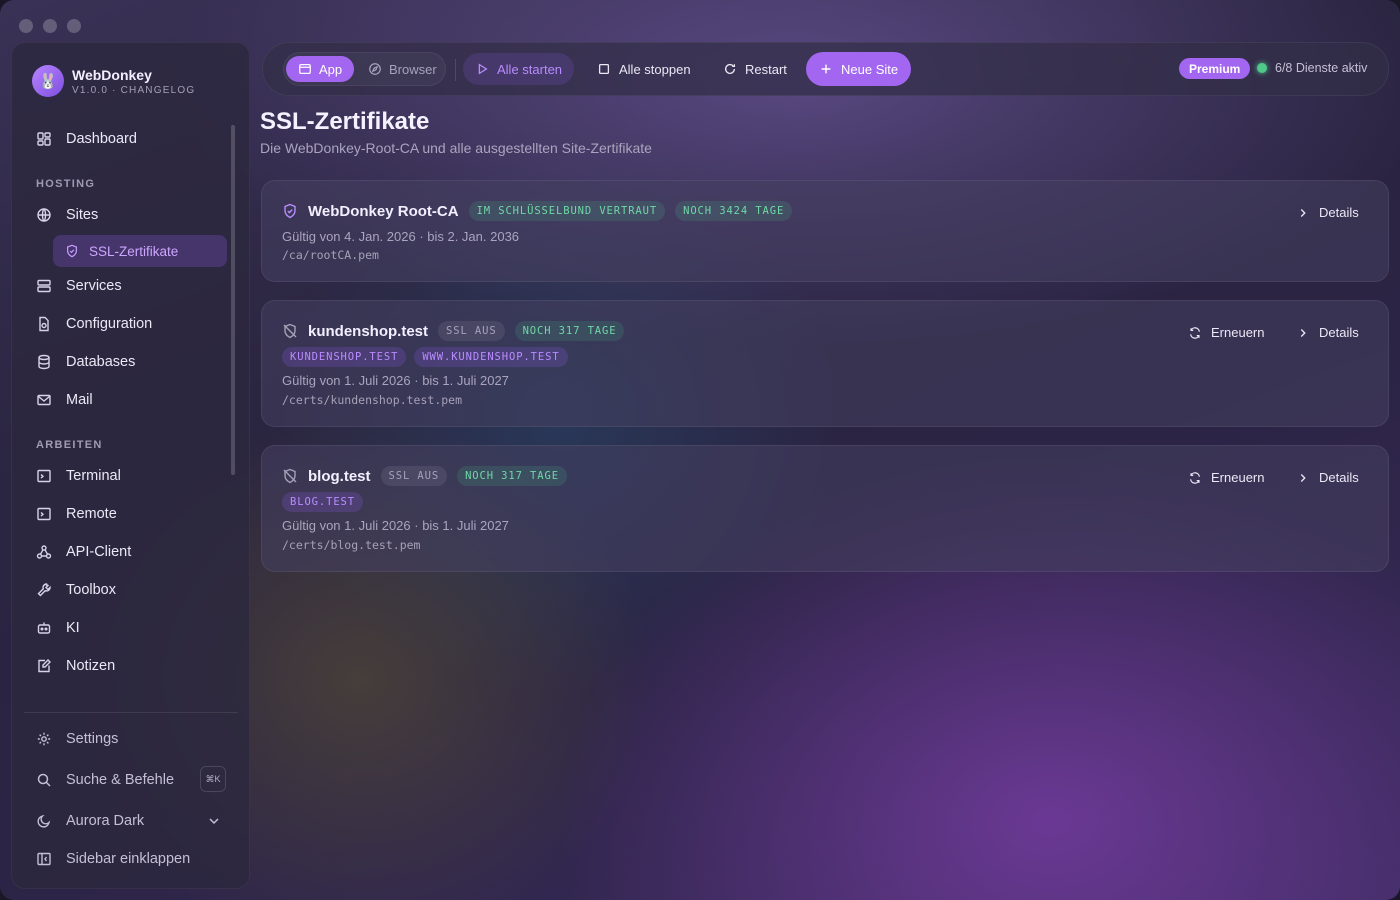 This screenshot has height=900, width=1400. What do you see at coordinates (1195, 477) in the screenshot?
I see `refresh-icon` at bounding box center [1195, 477].